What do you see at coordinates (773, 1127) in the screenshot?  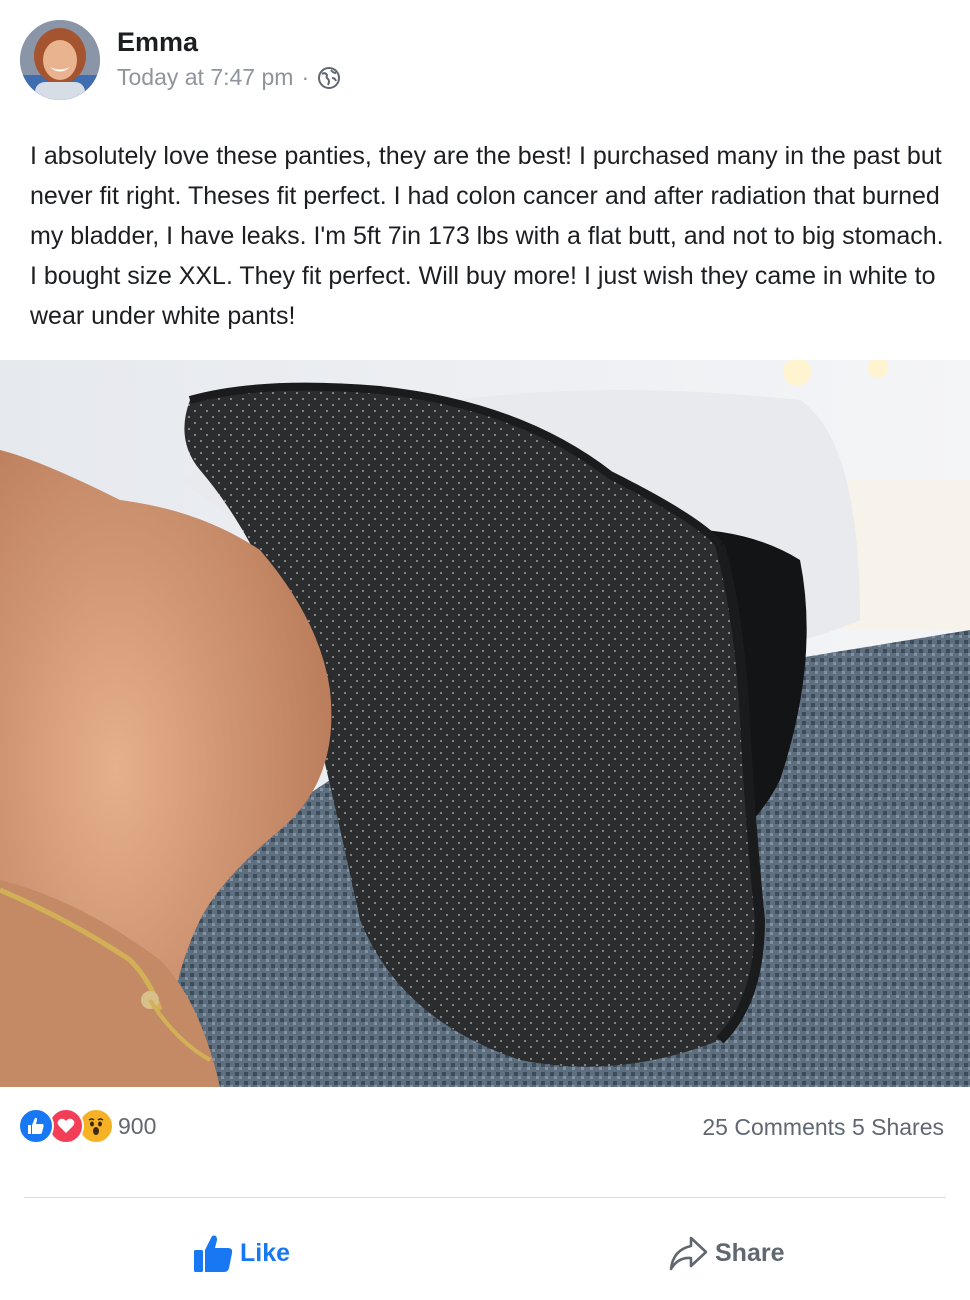 I see `comments-count-link: 25 Comments` at bounding box center [773, 1127].